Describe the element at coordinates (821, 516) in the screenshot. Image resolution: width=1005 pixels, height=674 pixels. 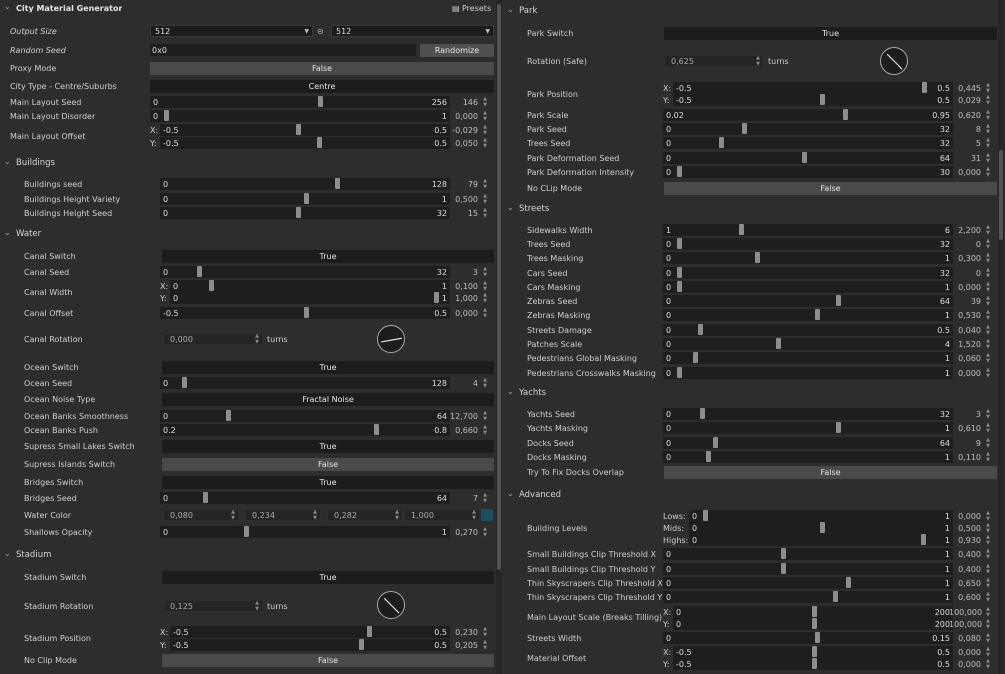
I see `building-levels-lows-slider: 01` at that location.